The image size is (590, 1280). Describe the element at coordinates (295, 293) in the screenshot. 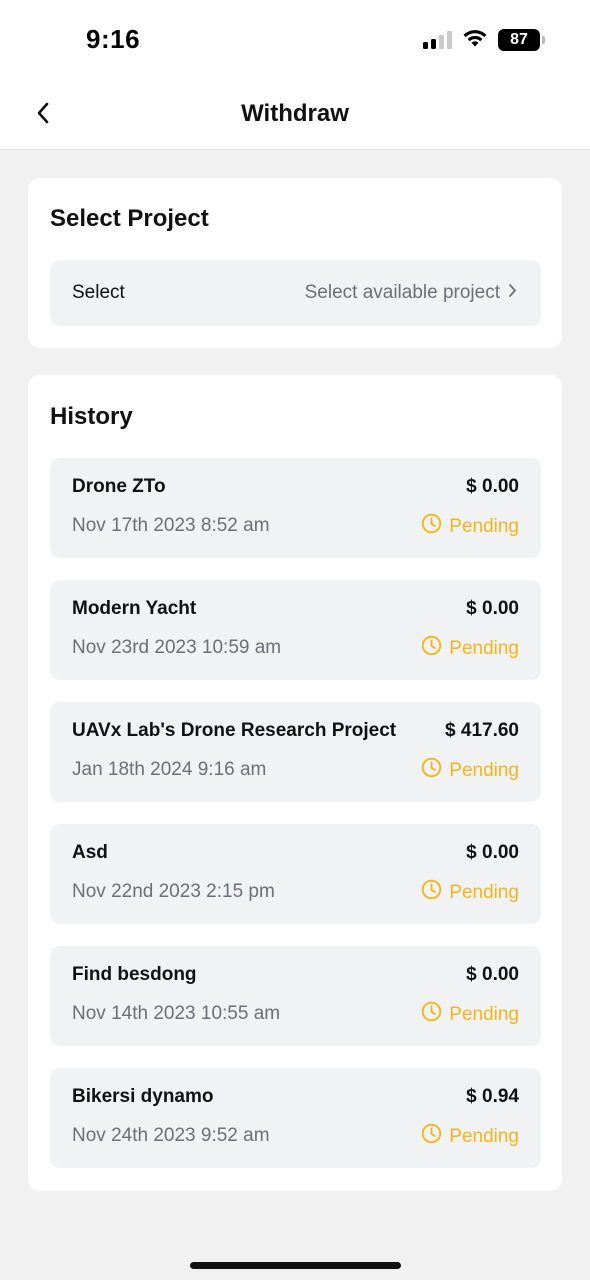

I see `project-select: Select Select available project` at that location.